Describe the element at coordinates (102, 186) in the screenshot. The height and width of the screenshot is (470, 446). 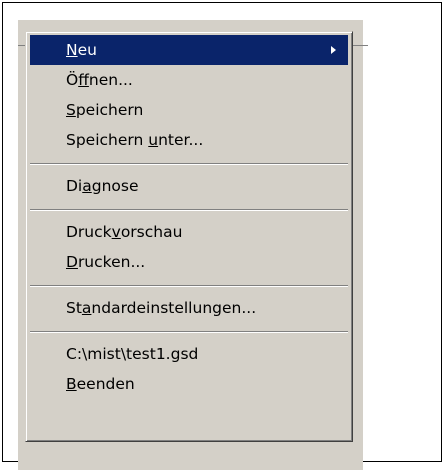
I see `menu-item-label: Diagnose` at that location.